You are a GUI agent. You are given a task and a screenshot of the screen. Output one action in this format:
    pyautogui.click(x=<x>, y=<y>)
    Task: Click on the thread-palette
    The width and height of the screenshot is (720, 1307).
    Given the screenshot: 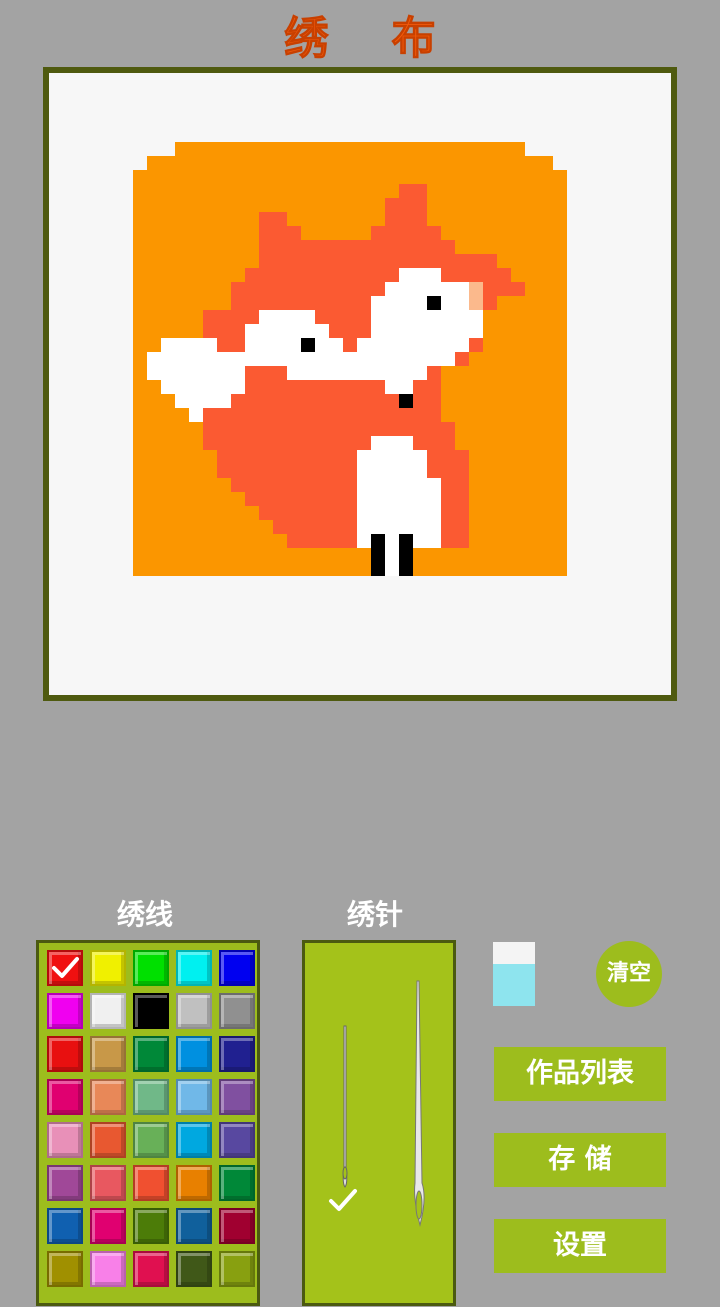 What is the action you would take?
    pyautogui.click(x=148, y=1123)
    